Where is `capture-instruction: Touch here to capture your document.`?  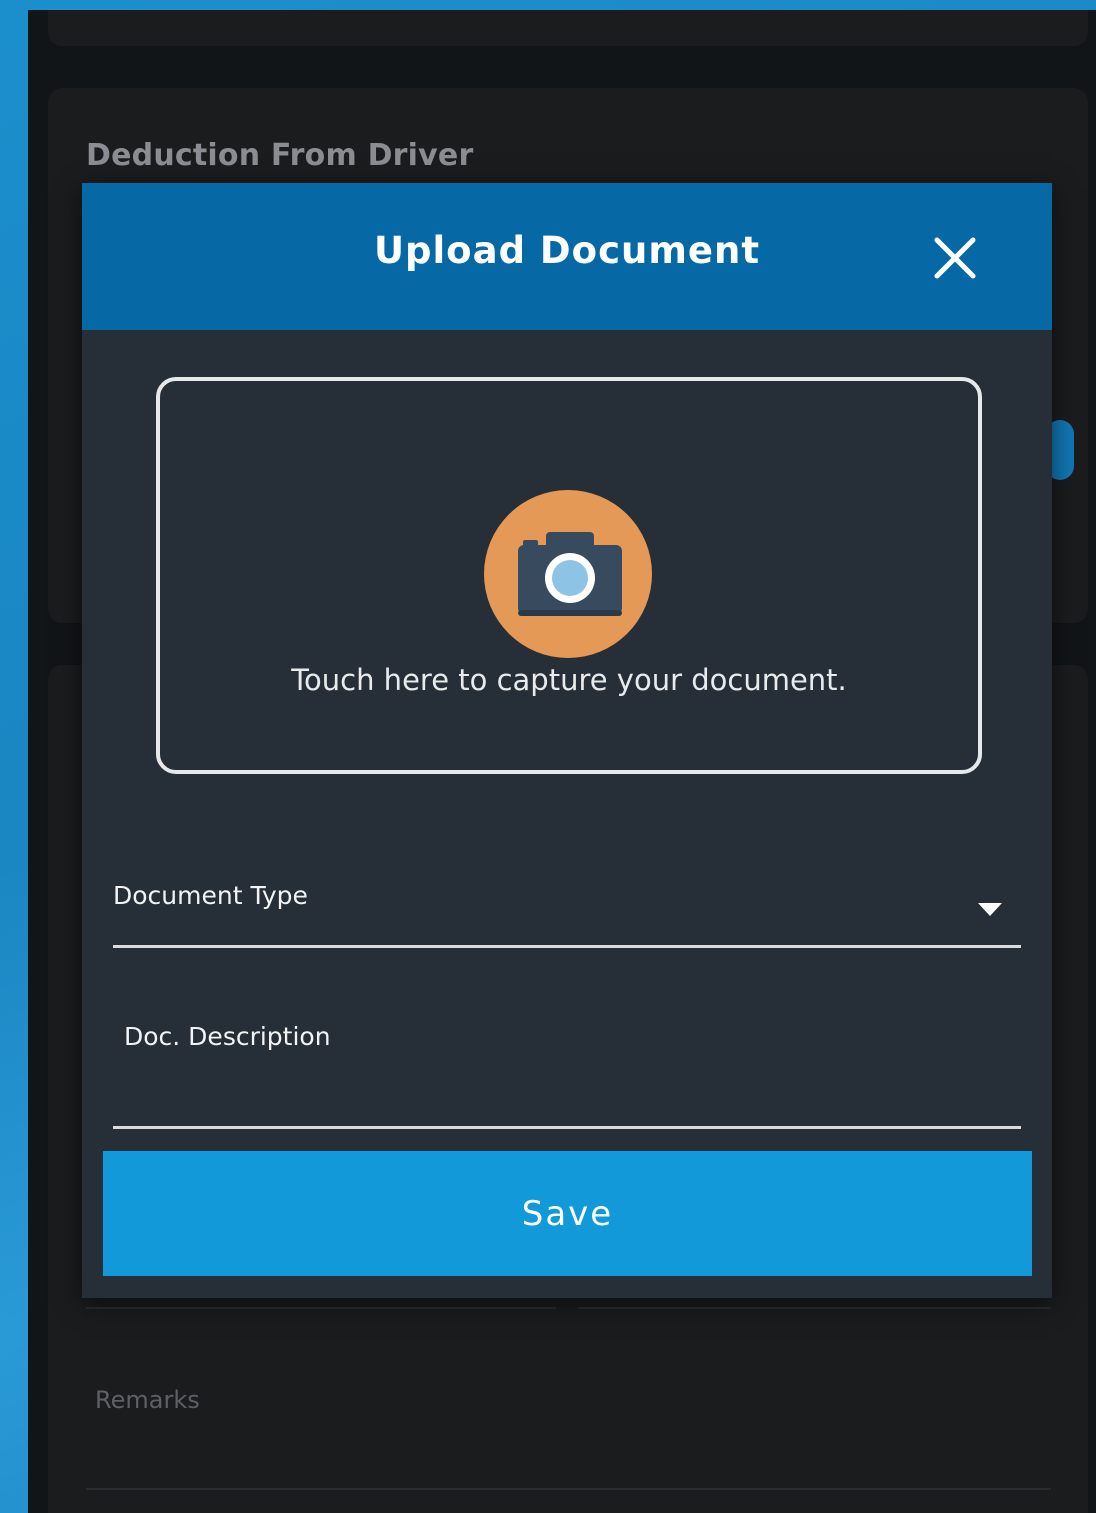
capture-instruction: Touch here to capture your document. is located at coordinates (569, 680).